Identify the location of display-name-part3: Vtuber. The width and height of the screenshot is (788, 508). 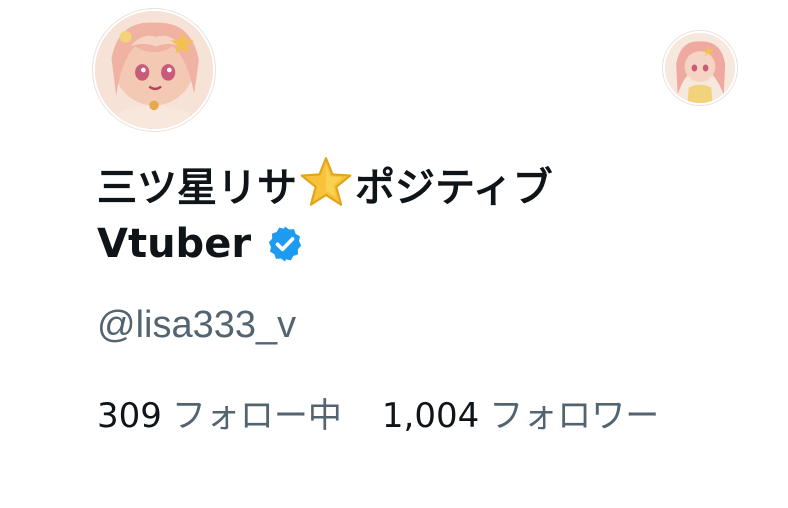
(174, 244).